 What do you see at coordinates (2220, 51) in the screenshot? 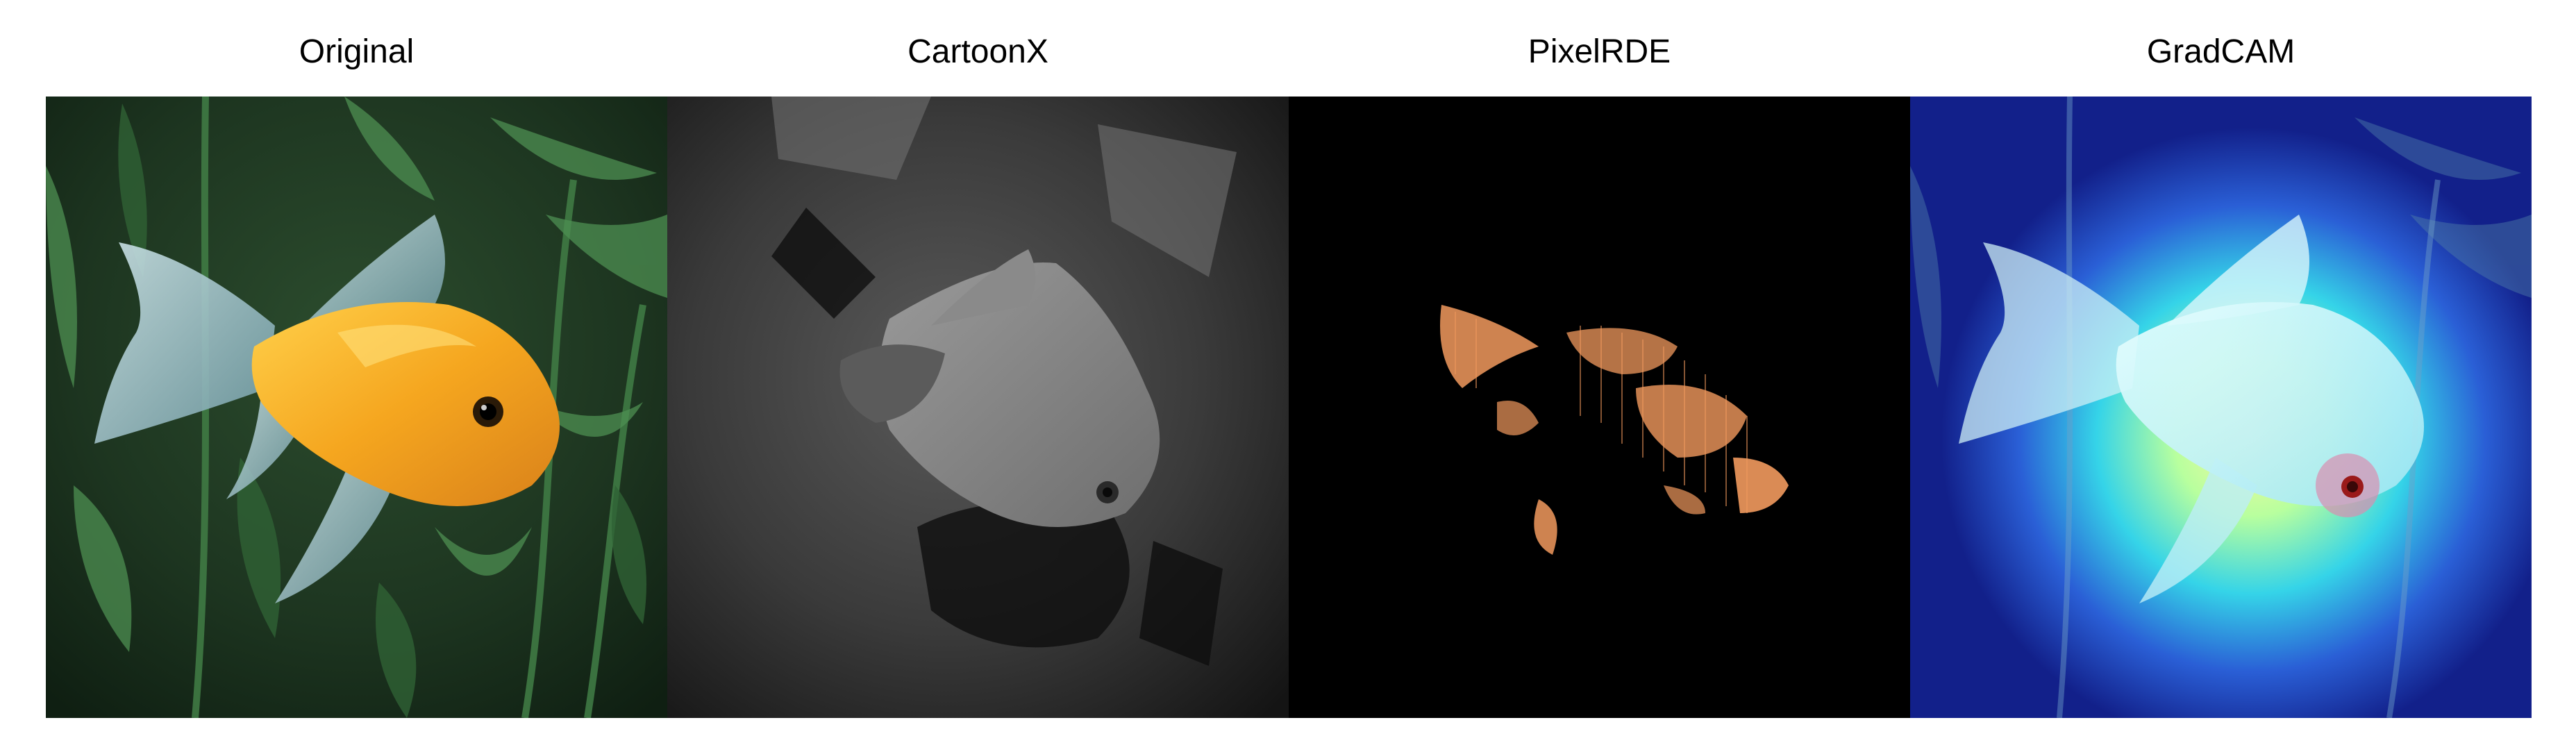
I see `panel-title-gradcam: GradCAM` at bounding box center [2220, 51].